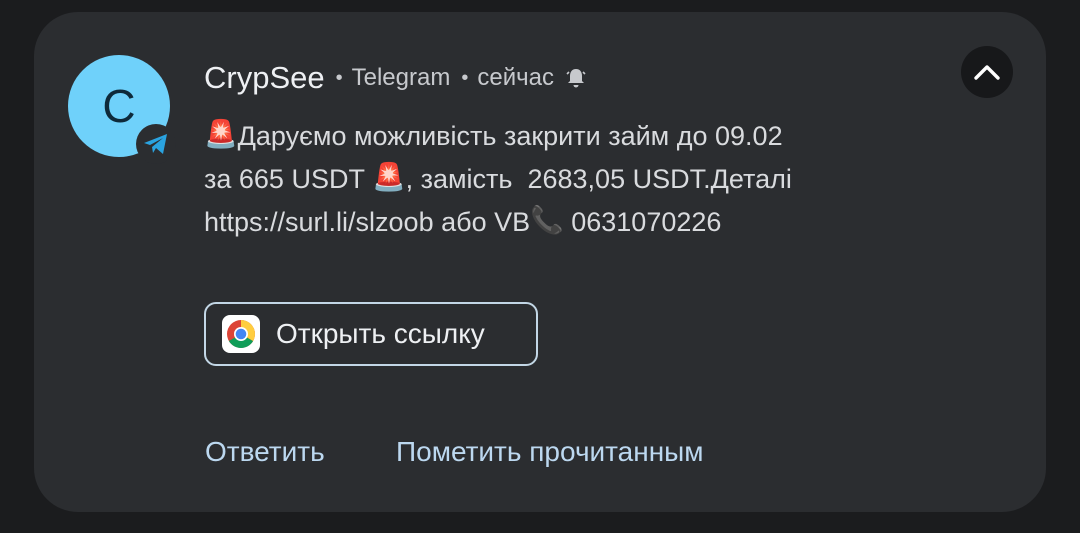  I want to click on open-link-button: Открыть ссылку, so click(371, 334).